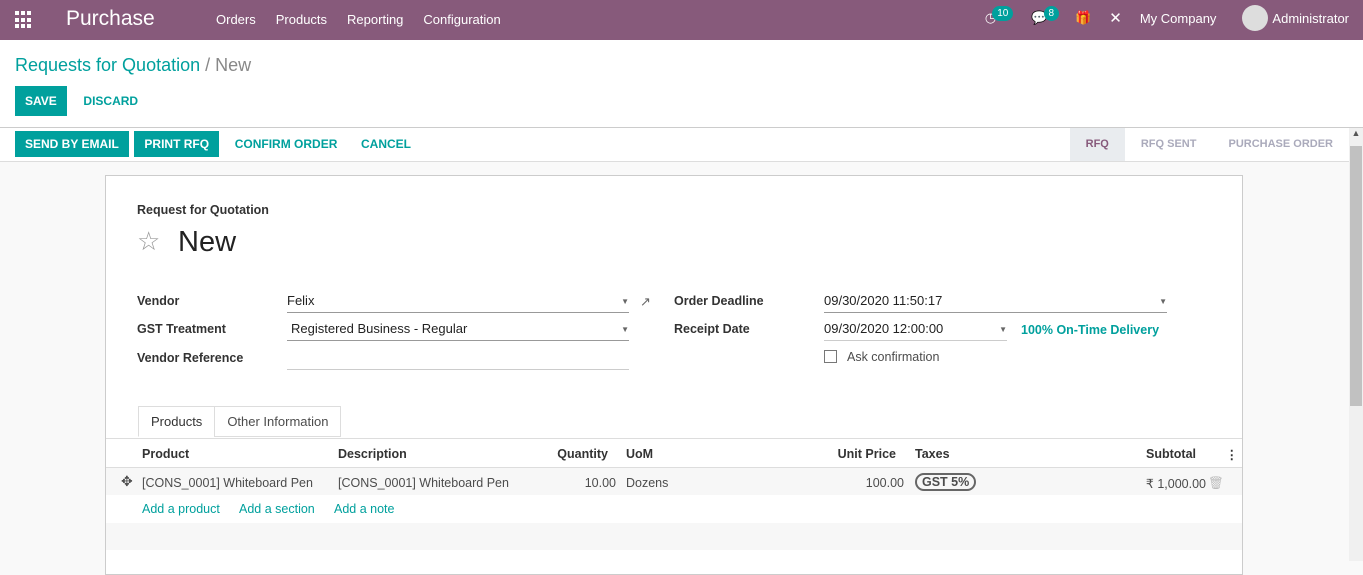 This screenshot has width=1363, height=575. I want to click on breadcrumb: Requests for Quotation / New, so click(133, 65).